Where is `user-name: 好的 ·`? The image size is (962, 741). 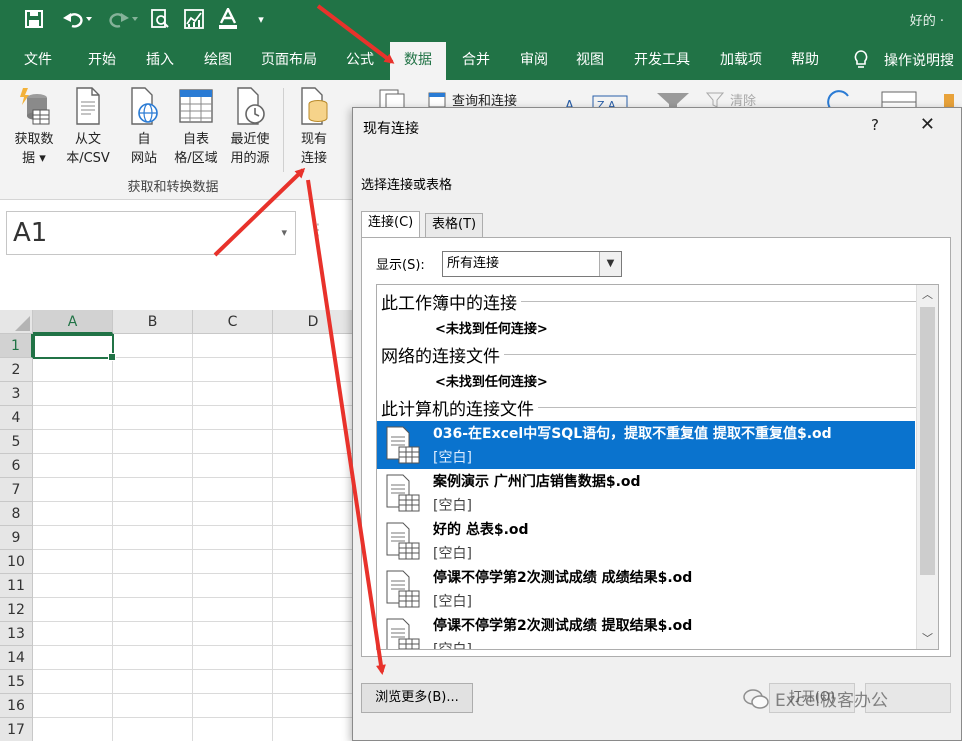
user-name: 好的 · is located at coordinates (927, 19).